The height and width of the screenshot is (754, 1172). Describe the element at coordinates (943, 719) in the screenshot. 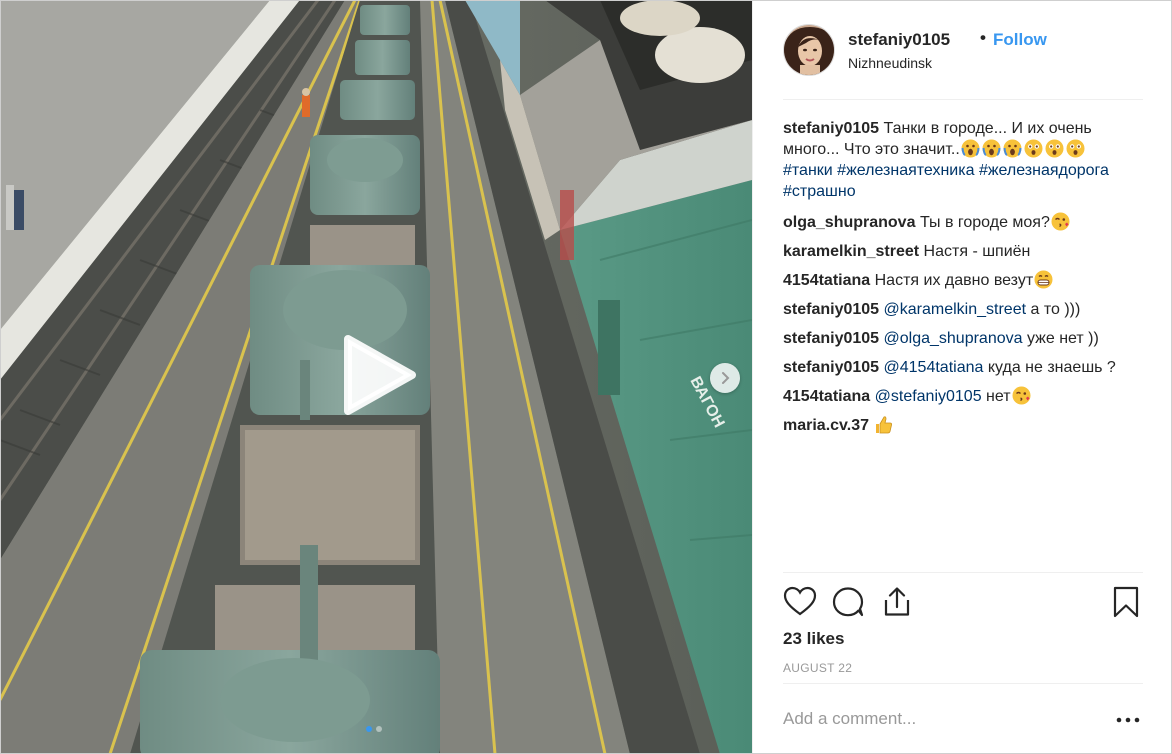

I see `comment-input` at that location.